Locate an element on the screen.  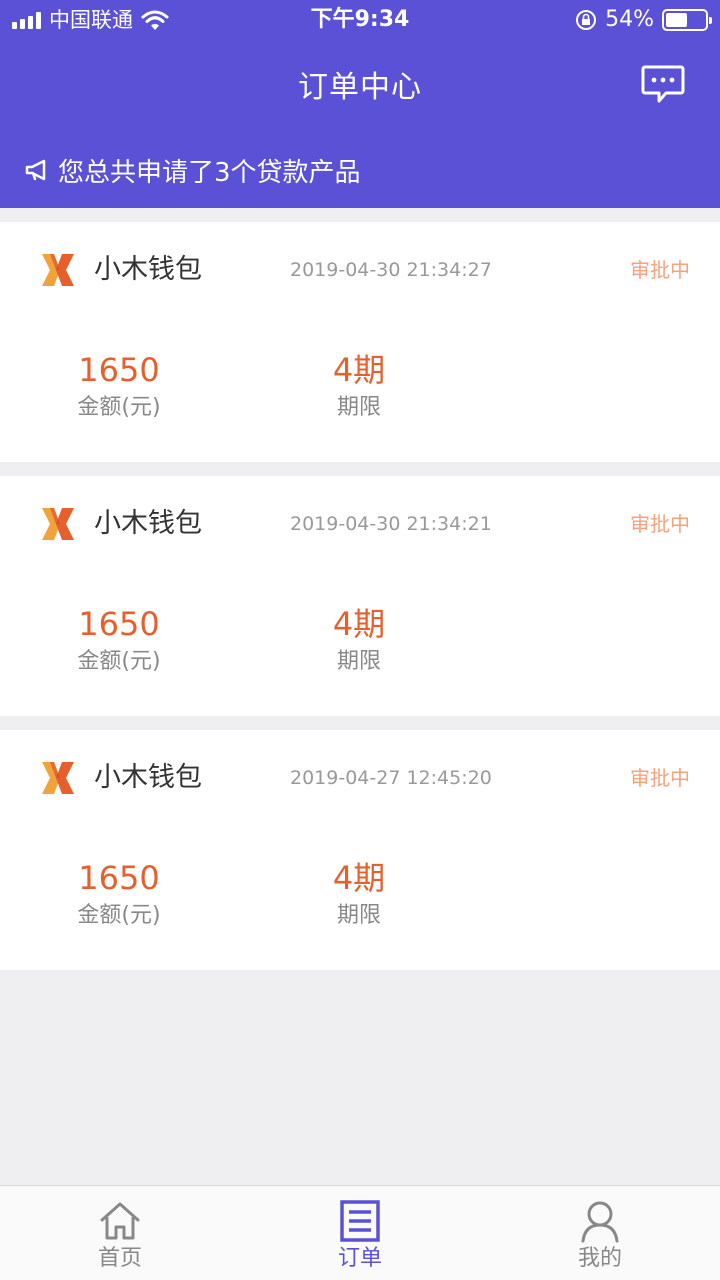
battery-icon is located at coordinates (687, 20).